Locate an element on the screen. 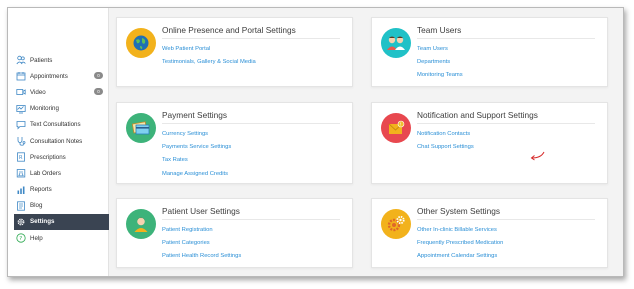 The image size is (634, 289). sidebar-item-label: Consultation Notes is located at coordinates (56, 141).